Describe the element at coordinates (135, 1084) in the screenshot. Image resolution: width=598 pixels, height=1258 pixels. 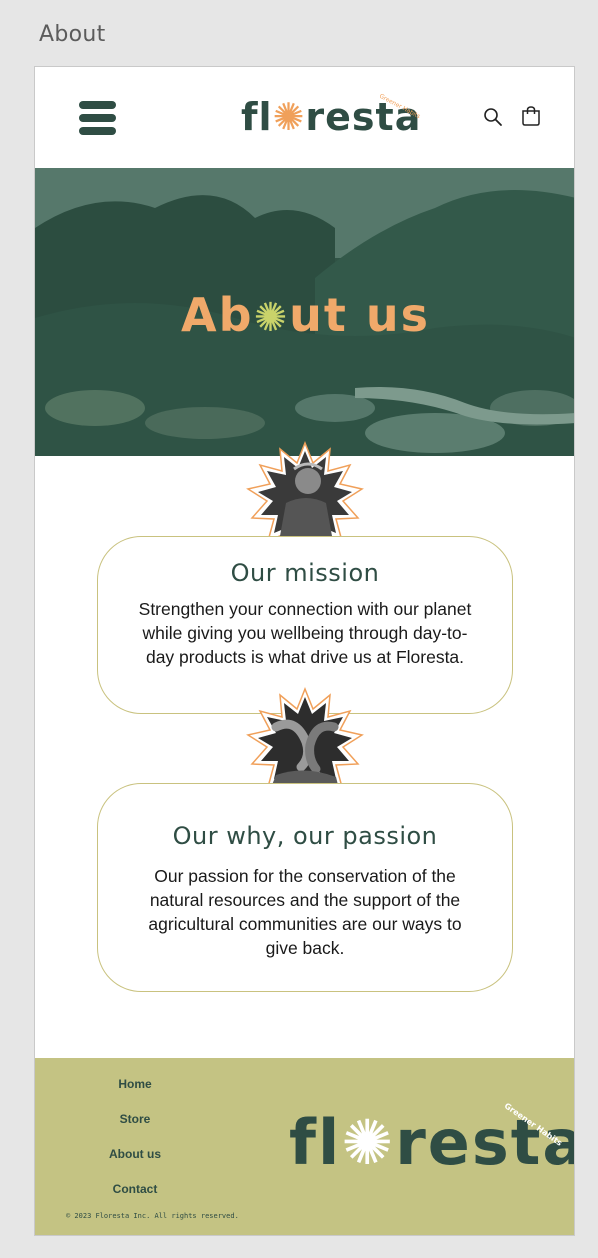
I see `footer-link-home: Home` at that location.